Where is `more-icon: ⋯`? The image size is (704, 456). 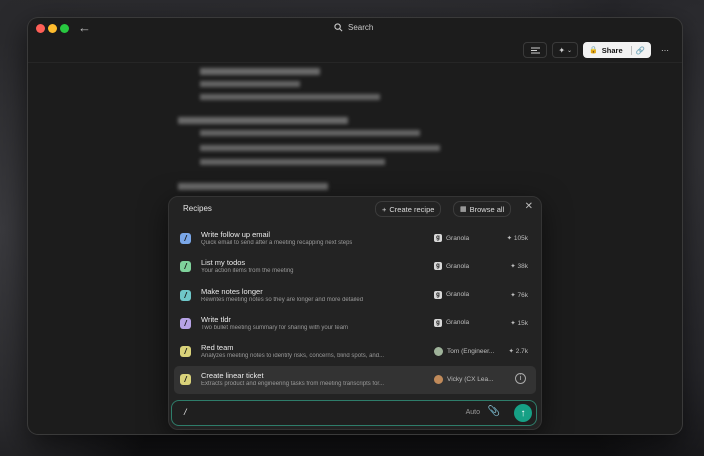
more-icon: ⋯ is located at coordinates (665, 50).